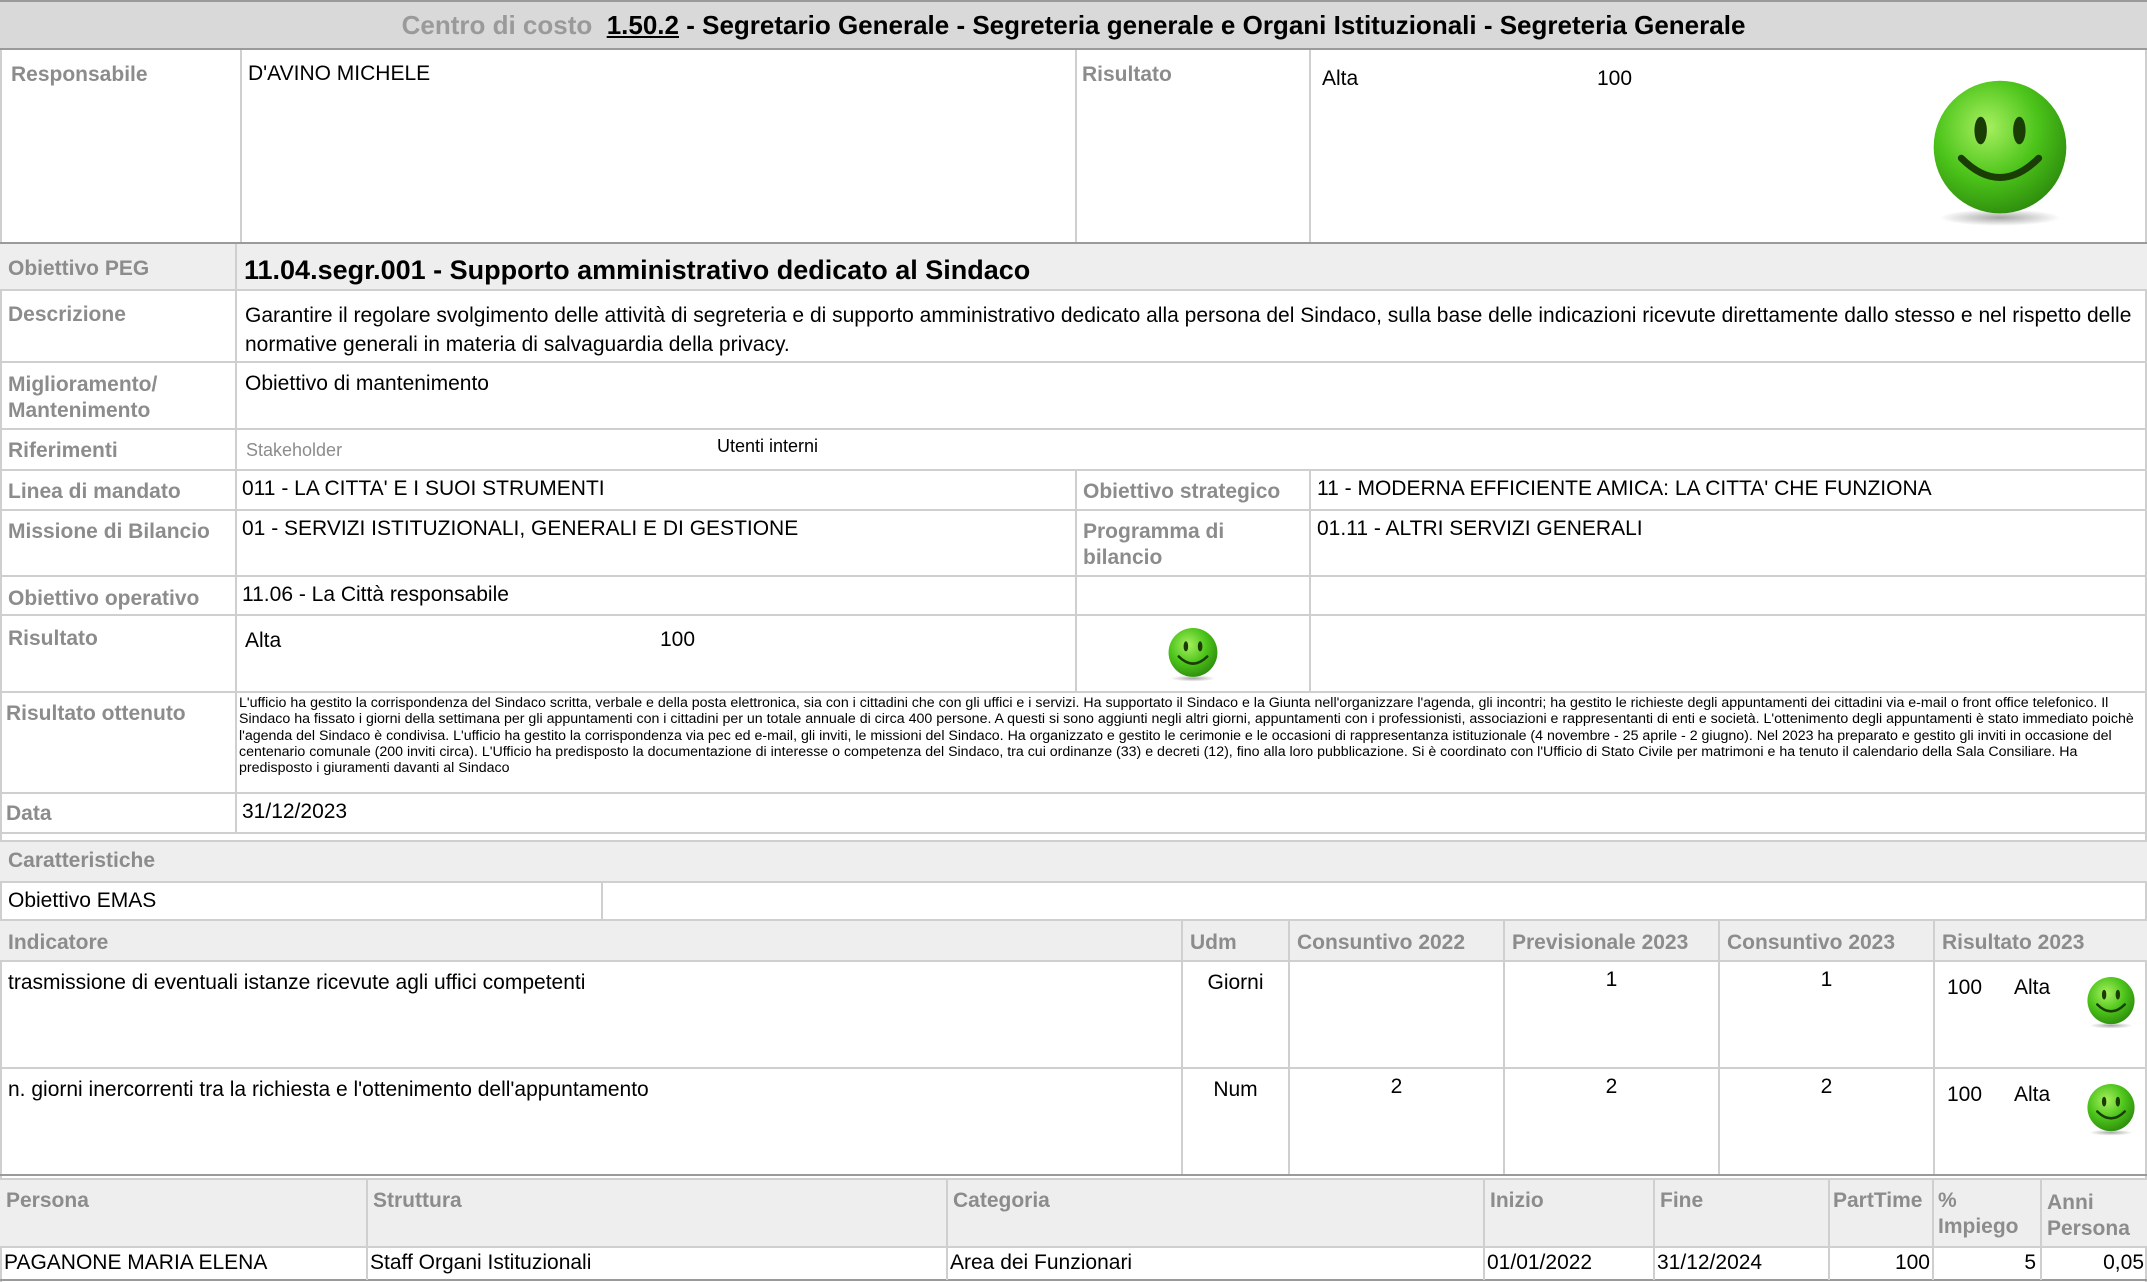  I want to click on linea-value: 011 - LA CITTA' E I SUOI STRUMENTI, so click(423, 488).